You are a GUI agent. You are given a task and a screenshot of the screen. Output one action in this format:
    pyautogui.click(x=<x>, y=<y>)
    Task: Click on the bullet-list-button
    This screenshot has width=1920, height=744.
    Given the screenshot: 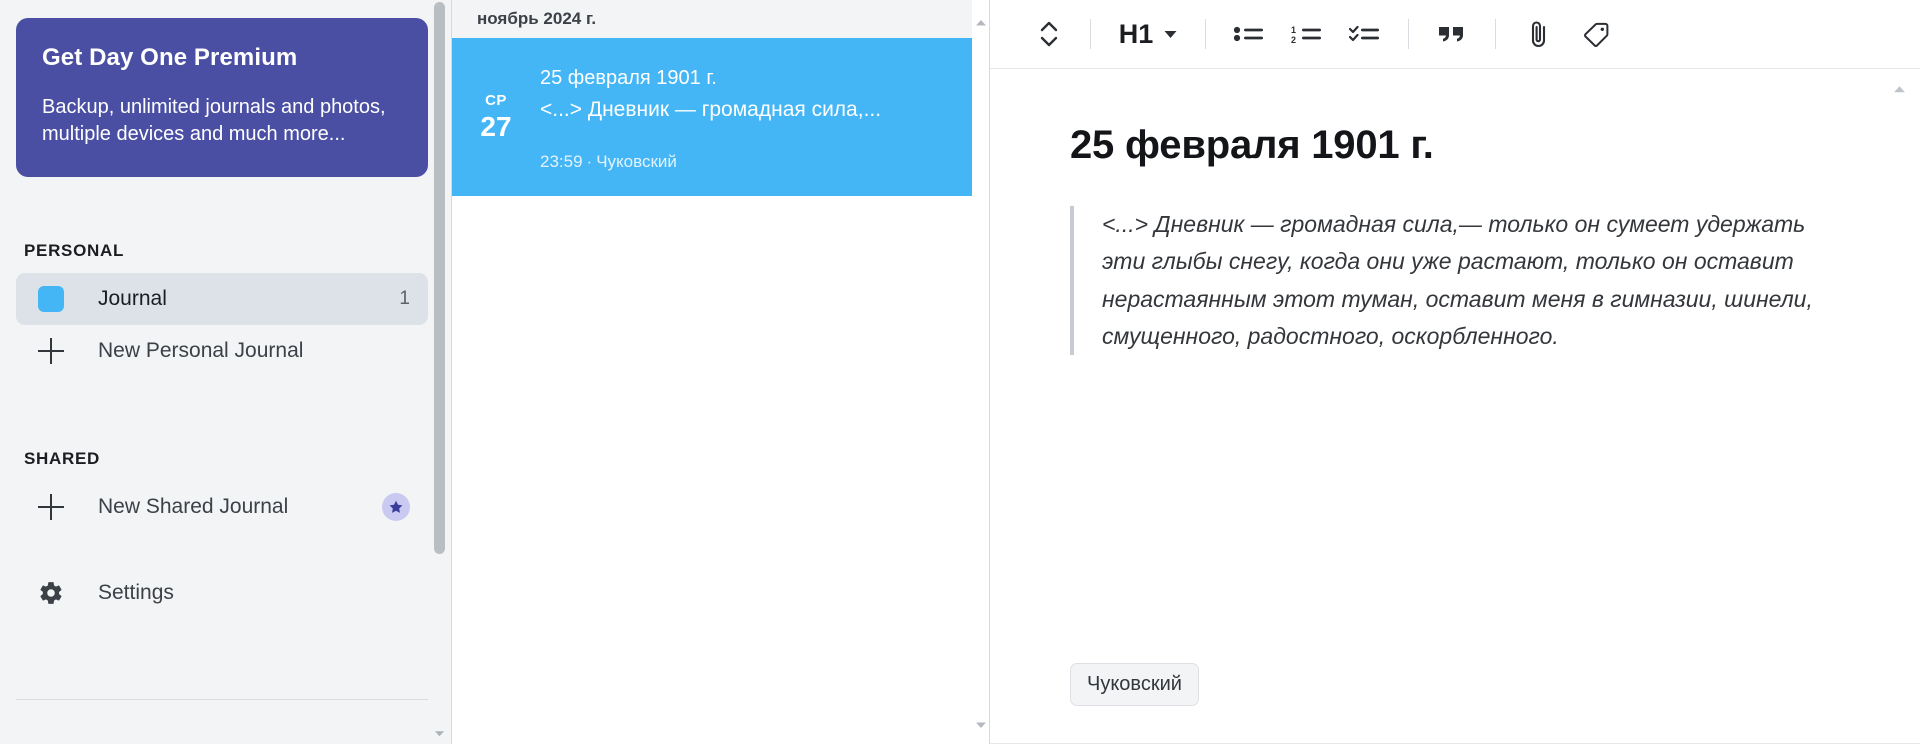 What is the action you would take?
    pyautogui.click(x=1249, y=34)
    